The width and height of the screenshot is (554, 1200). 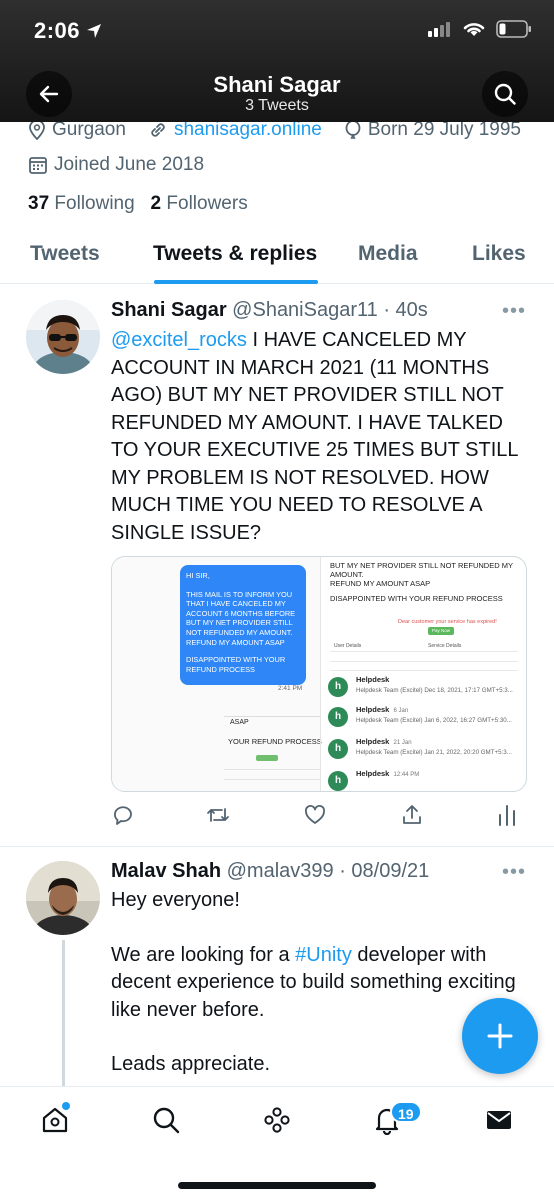 I want to click on mention-link: @excitel_rocks, so click(x=179, y=340).